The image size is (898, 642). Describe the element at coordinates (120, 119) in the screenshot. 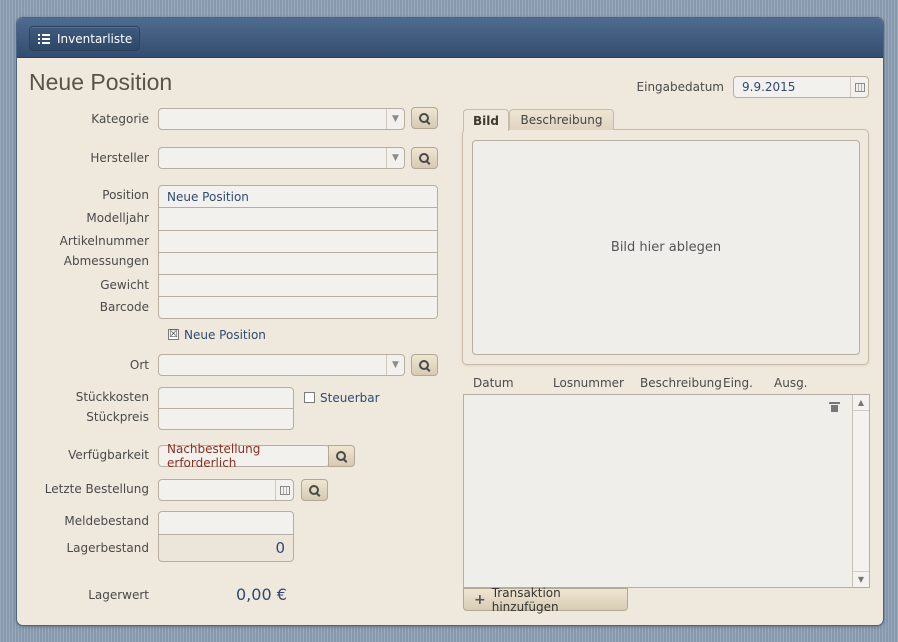

I see `kategorie-label: Kategorie` at that location.